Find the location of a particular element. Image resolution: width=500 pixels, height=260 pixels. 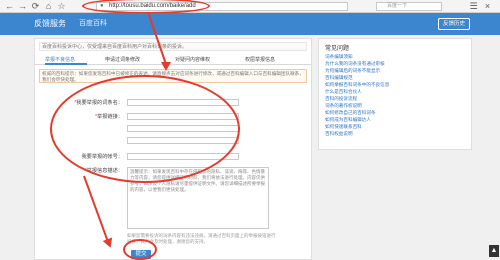

submit-highlight-oval is located at coordinates (140, 249).